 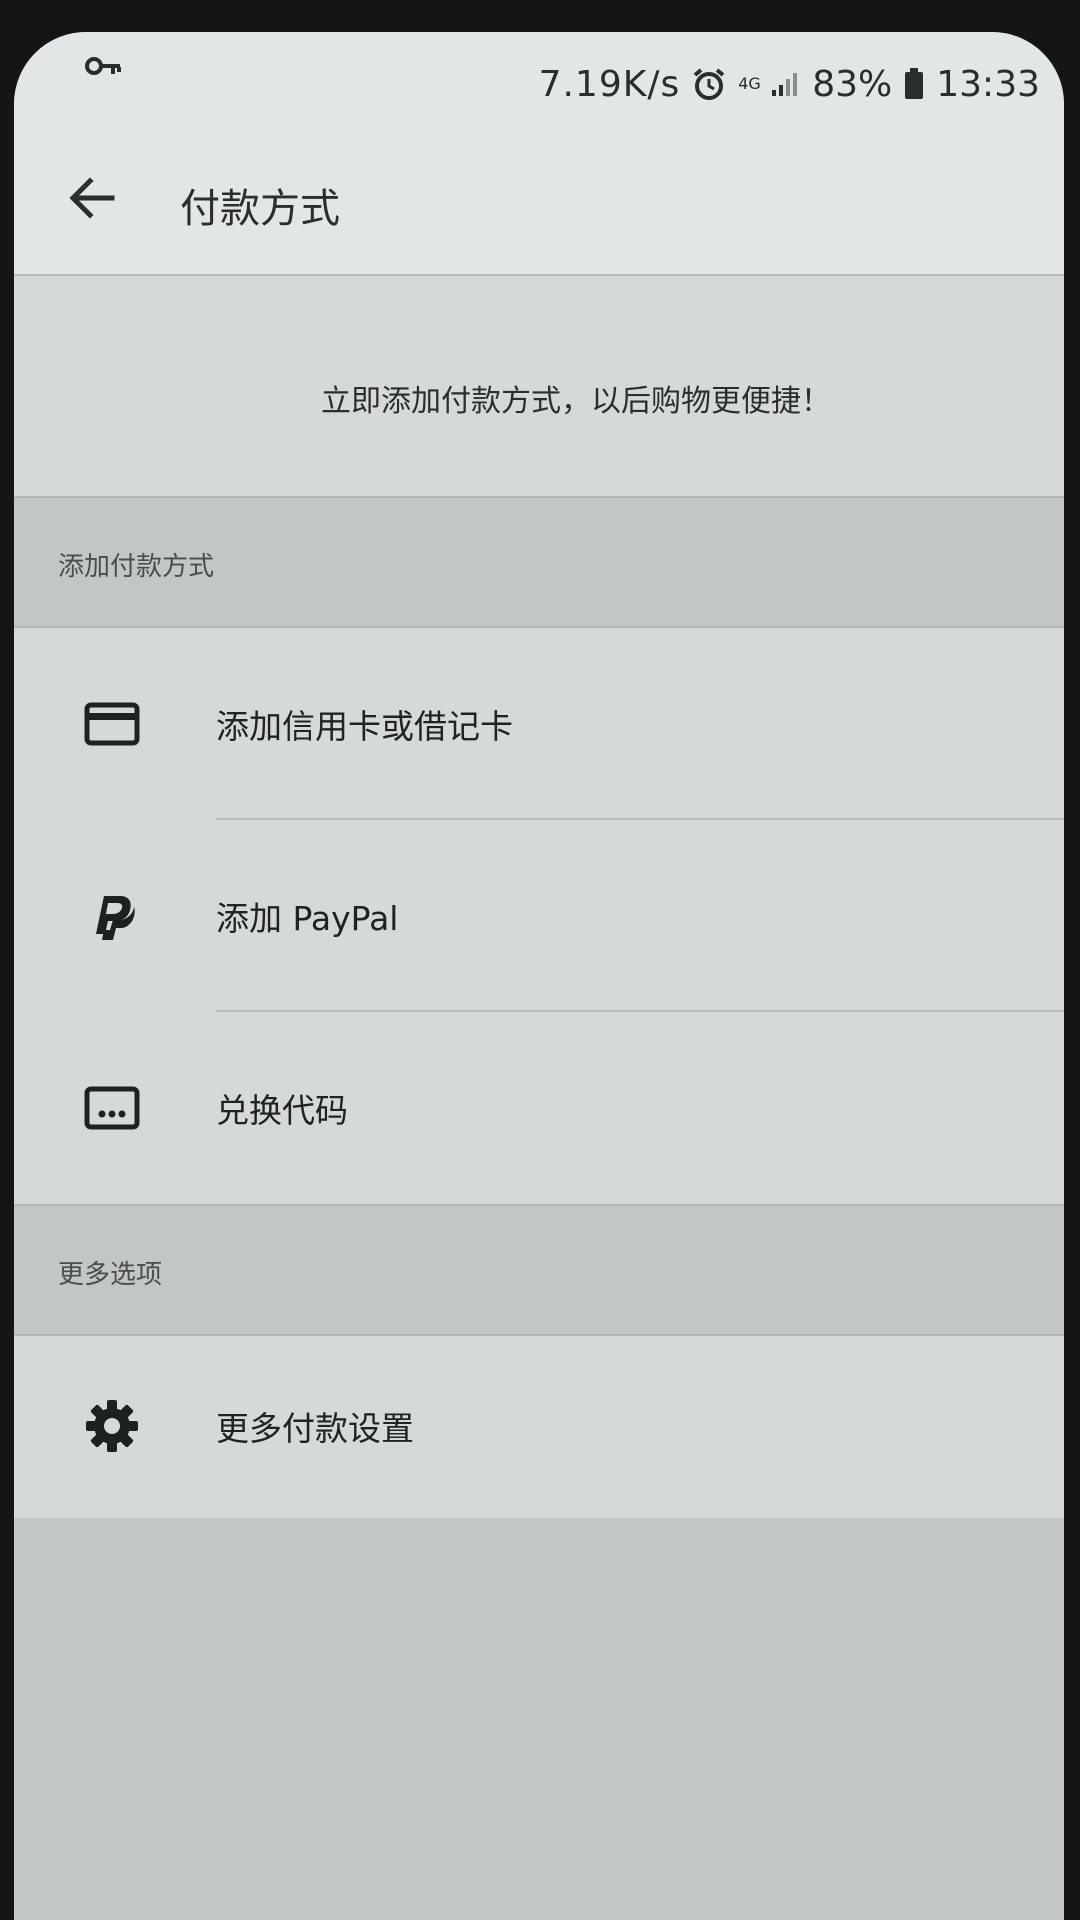 What do you see at coordinates (539, 1270) in the screenshot?
I see `section-header-more-options: 更多选项` at bounding box center [539, 1270].